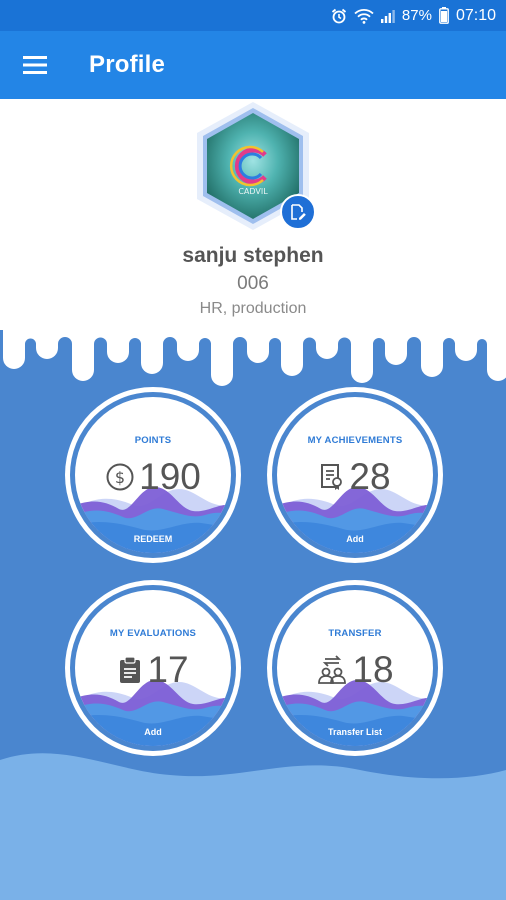 Image resolution: width=506 pixels, height=900 pixels. Describe the element at coordinates (253, 191) in the screenshot. I see `avatar-logo-text: CADVIL` at that location.